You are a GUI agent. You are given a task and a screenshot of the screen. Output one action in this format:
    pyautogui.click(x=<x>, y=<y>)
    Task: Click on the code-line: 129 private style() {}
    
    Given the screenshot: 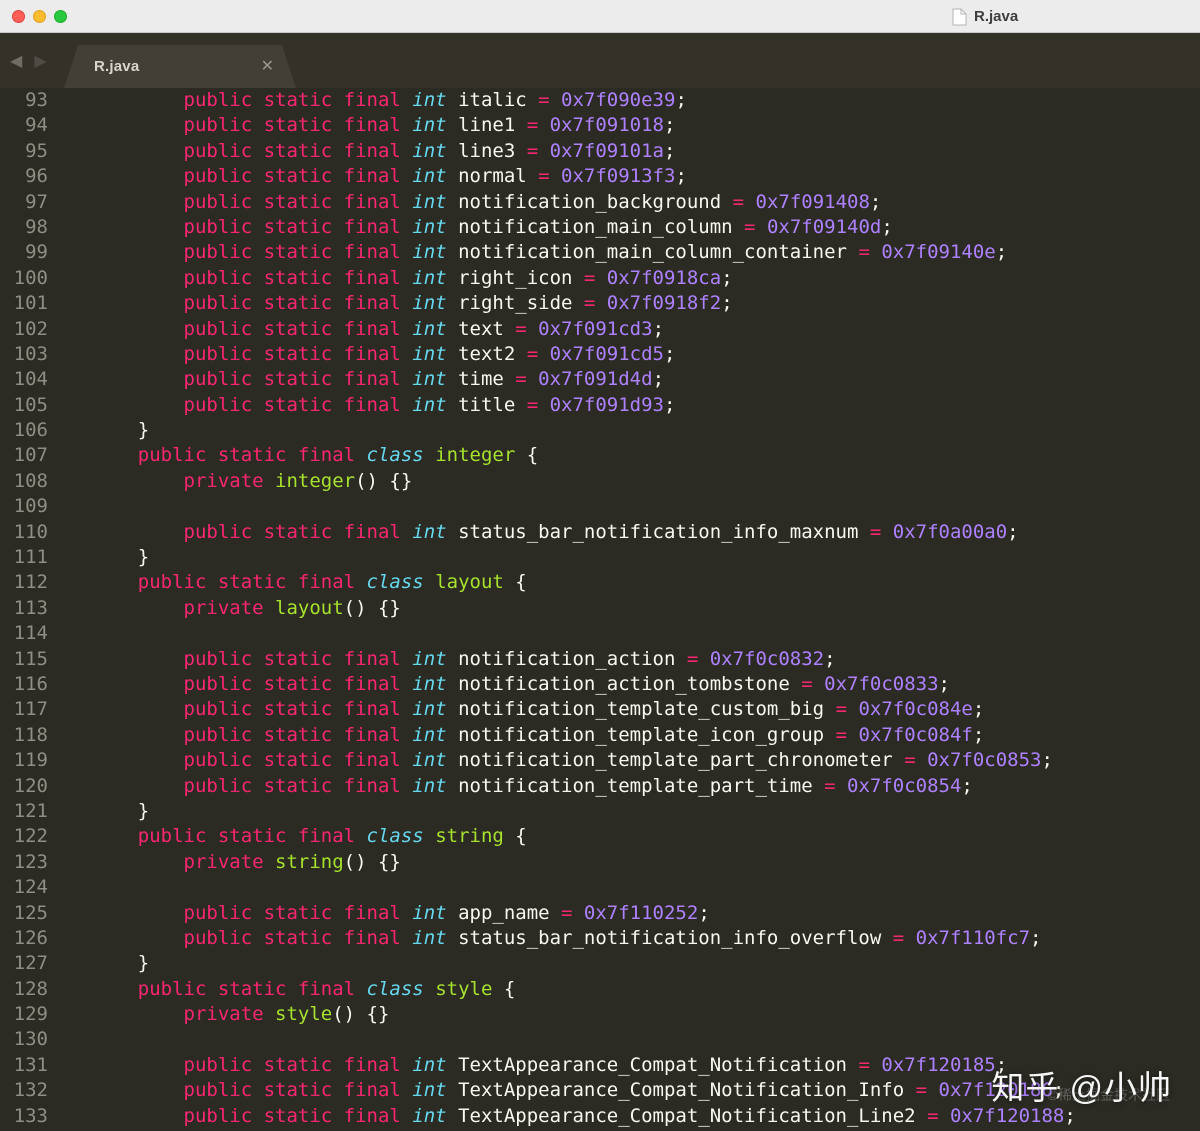 What is the action you would take?
    pyautogui.click(x=600, y=1014)
    